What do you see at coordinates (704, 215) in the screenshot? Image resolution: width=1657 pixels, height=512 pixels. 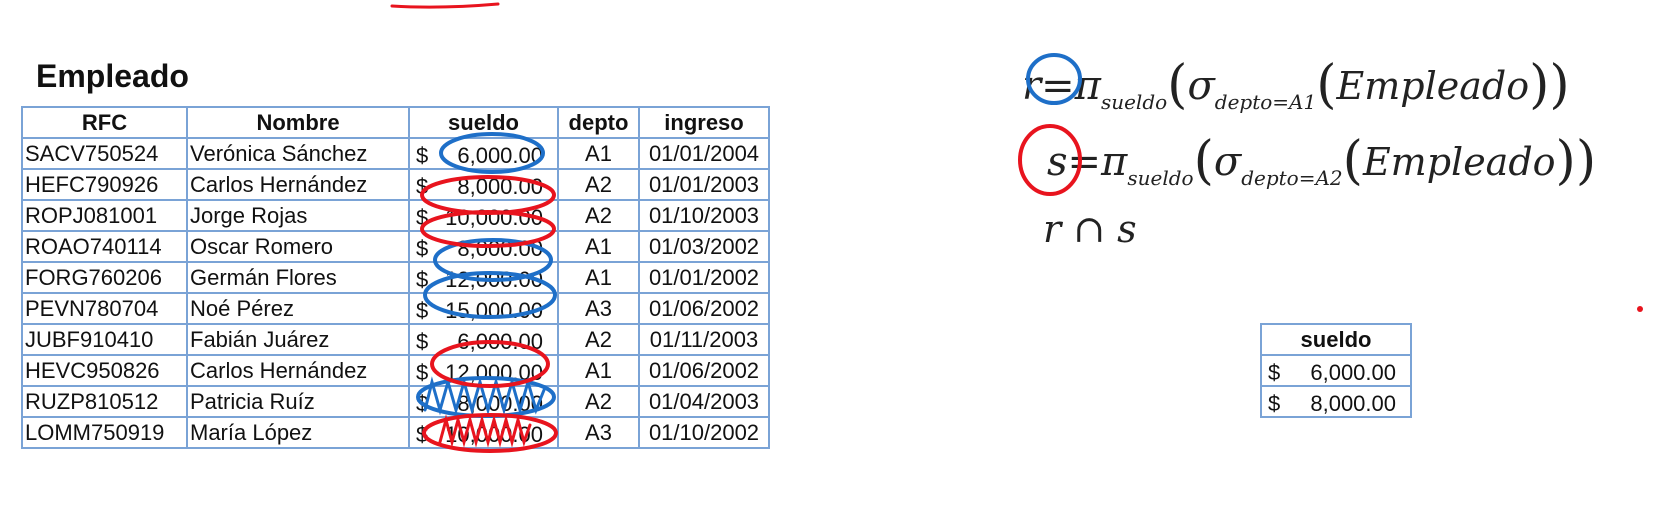 I see `ingreso-cell: 01/10/2003` at bounding box center [704, 215].